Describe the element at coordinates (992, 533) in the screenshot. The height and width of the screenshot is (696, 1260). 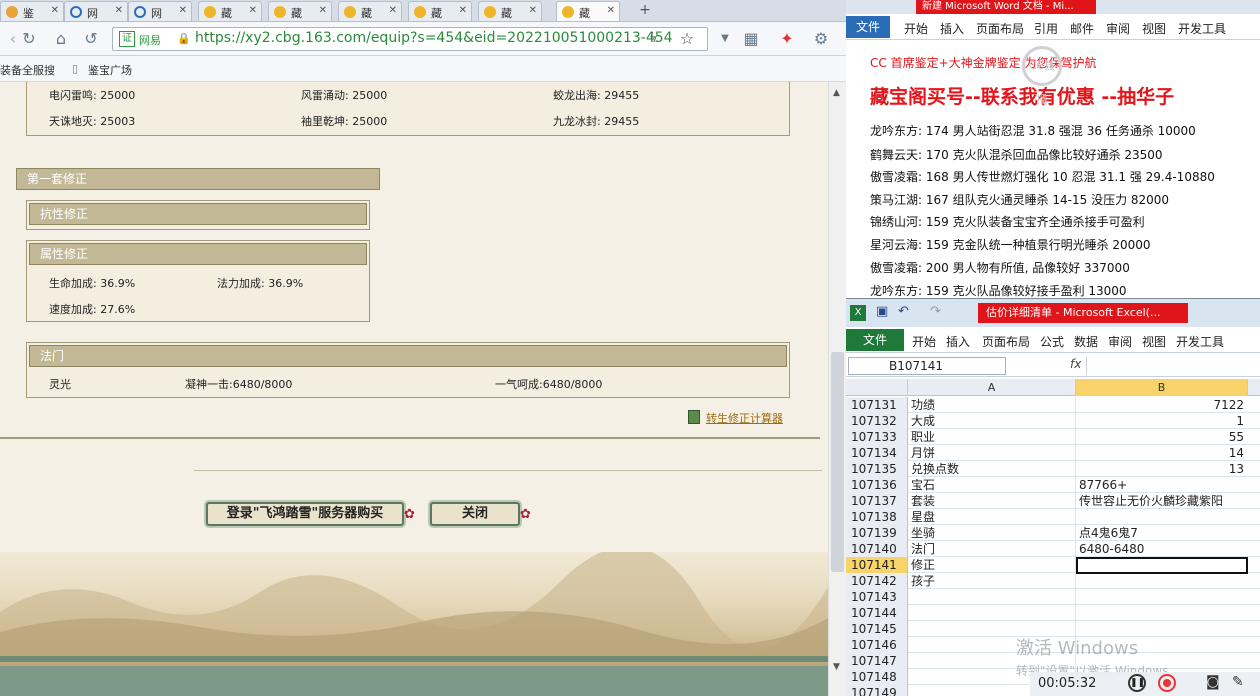
I see `cell-a: 坐骑` at that location.